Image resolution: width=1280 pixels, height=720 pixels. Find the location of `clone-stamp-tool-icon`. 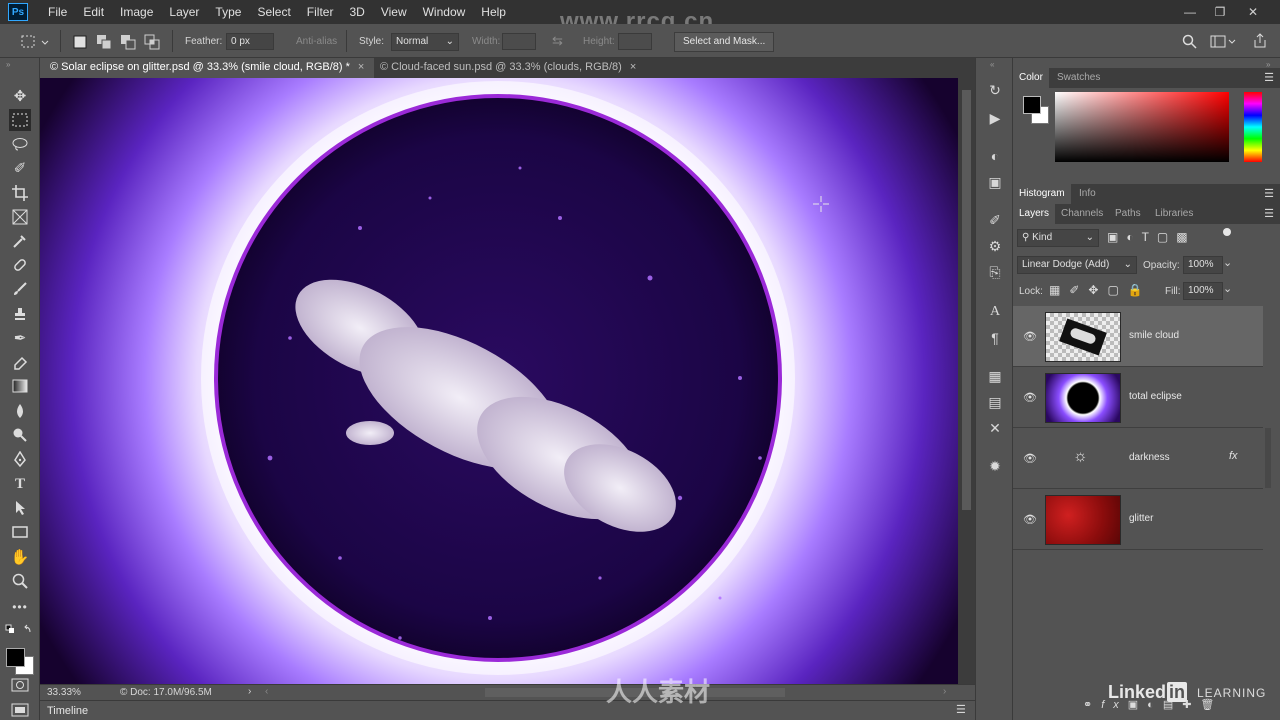

clone-stamp-tool-icon is located at coordinates (20, 314).